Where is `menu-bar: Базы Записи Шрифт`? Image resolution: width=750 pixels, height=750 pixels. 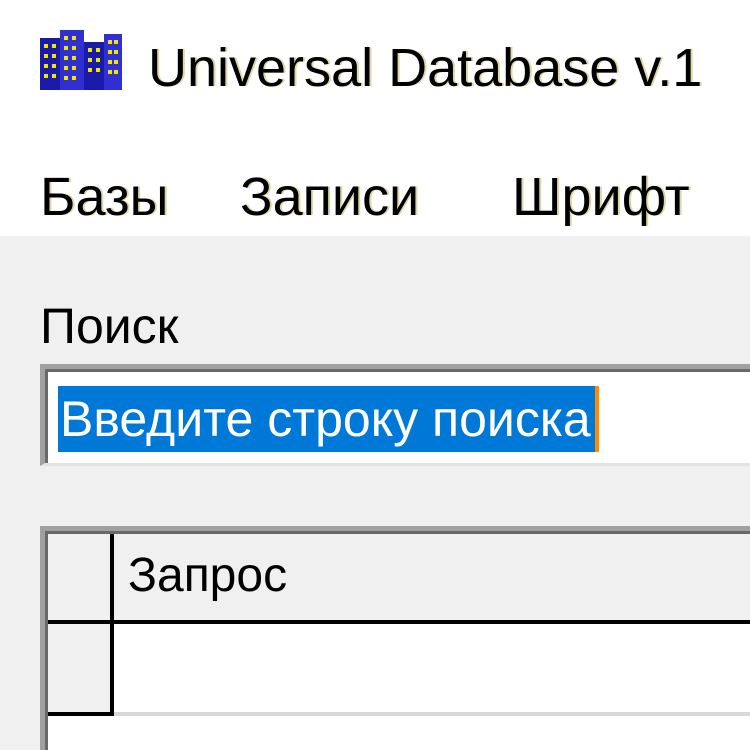 menu-bar: Базы Записи Шрифт is located at coordinates (375, 188).